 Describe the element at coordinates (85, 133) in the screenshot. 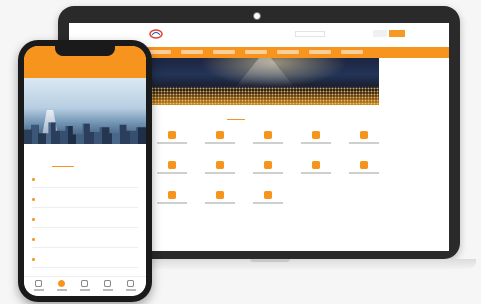

I see `city-skyline` at that location.